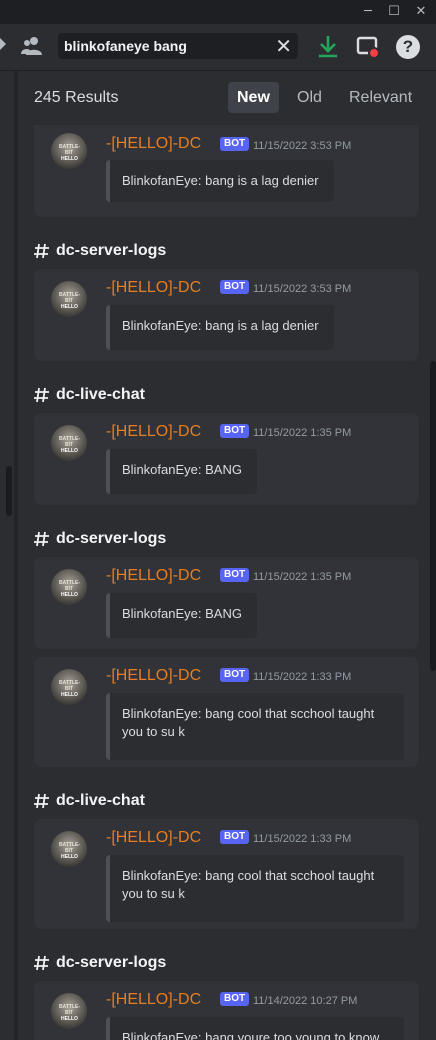  Describe the element at coordinates (368, 47) in the screenshot. I see `screen-share-icon` at that location.